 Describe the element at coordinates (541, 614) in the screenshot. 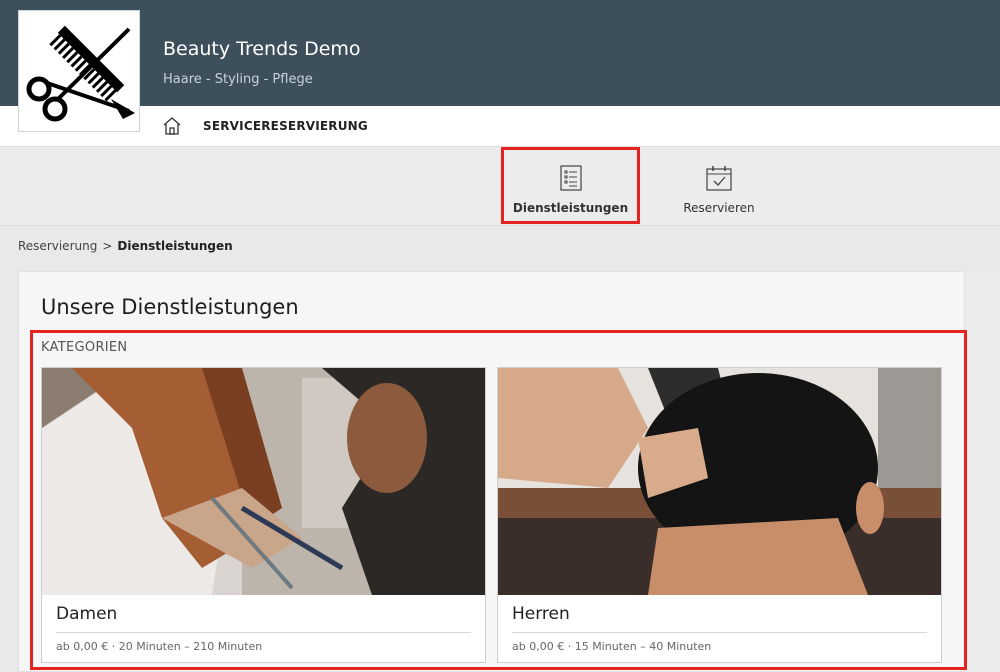

I see `category-name: Herren` at that location.